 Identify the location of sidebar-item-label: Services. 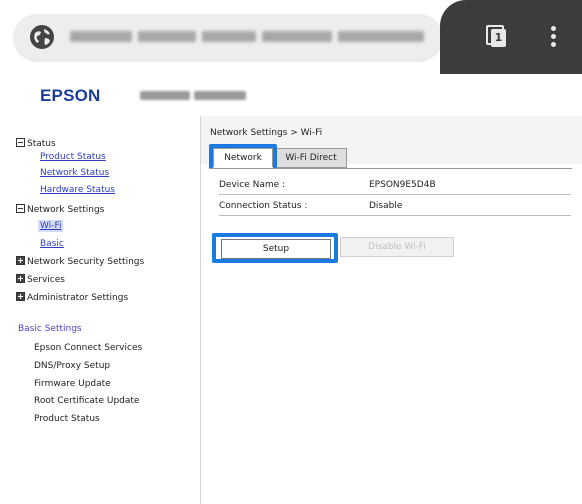
(46, 280).